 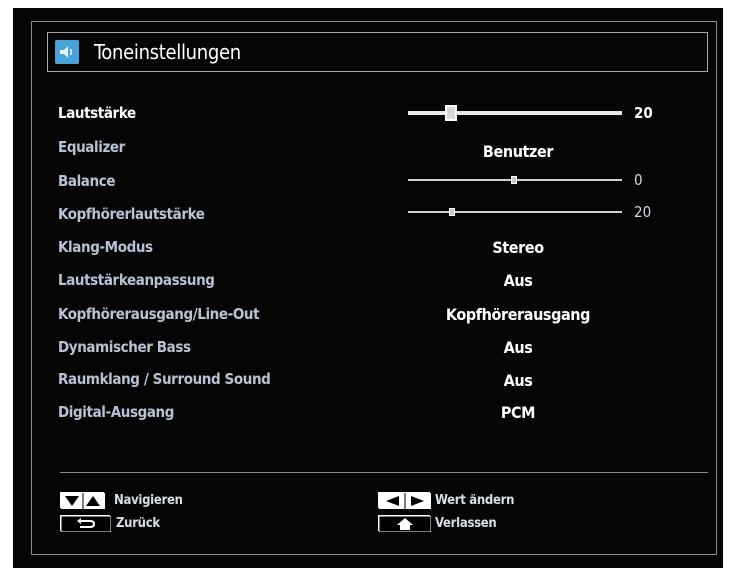 I want to click on sound-mode-value: Stereo, so click(x=518, y=248).